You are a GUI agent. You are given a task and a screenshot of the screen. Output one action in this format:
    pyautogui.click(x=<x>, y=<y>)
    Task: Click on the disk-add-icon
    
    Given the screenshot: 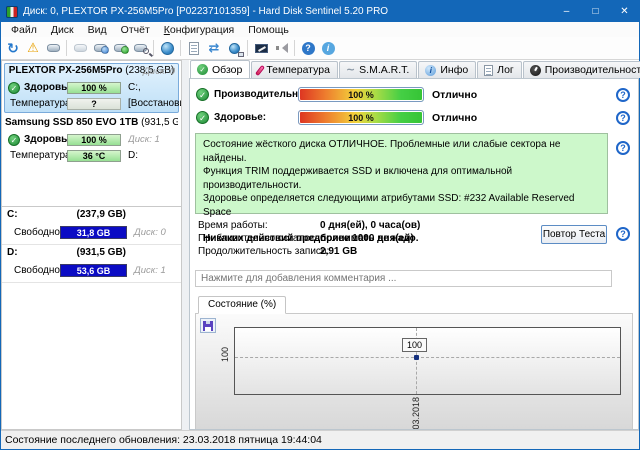 What is the action you would take?
    pyautogui.click(x=120, y=48)
    